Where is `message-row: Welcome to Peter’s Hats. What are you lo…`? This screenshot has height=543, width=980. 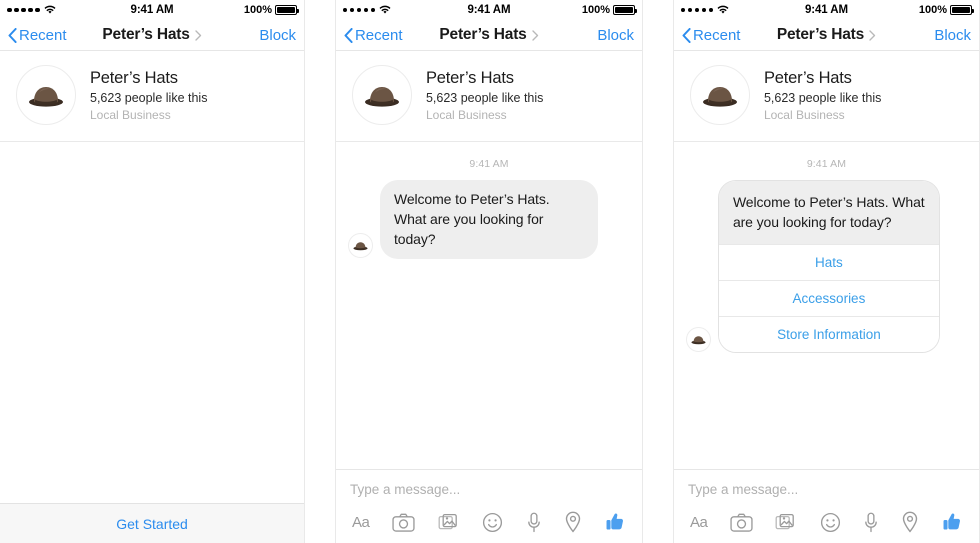 message-row: Welcome to Peter’s Hats. What are you lo… is located at coordinates (489, 220).